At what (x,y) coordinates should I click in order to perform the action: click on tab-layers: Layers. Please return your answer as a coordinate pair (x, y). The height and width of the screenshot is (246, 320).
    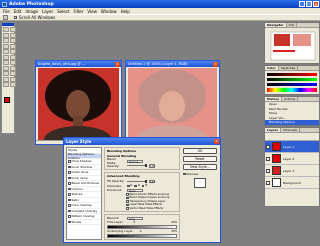
    Looking at the image, I should click on (273, 130).